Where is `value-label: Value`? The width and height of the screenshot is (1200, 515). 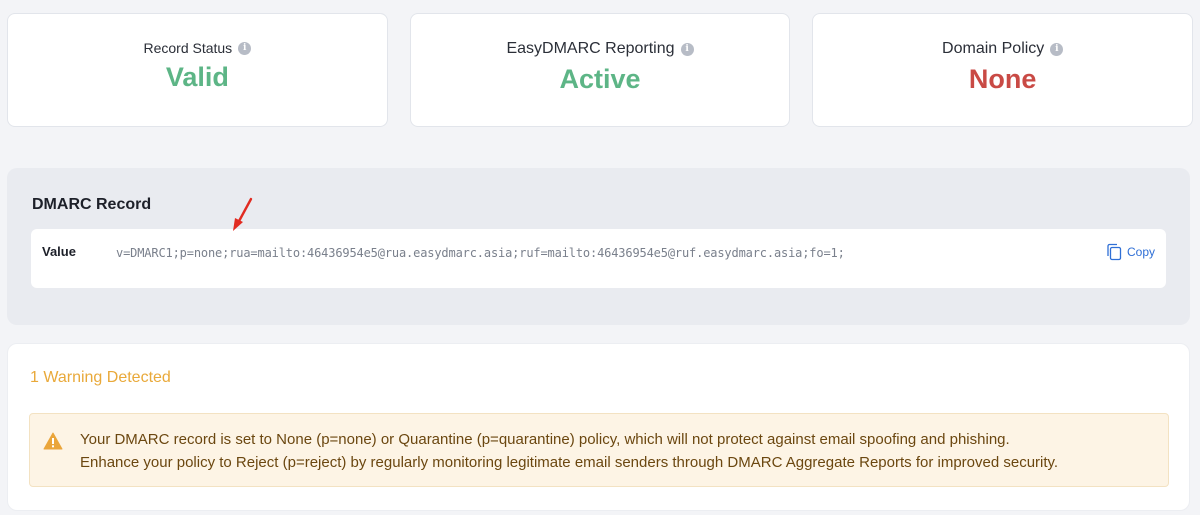
value-label: Value is located at coordinates (59, 251).